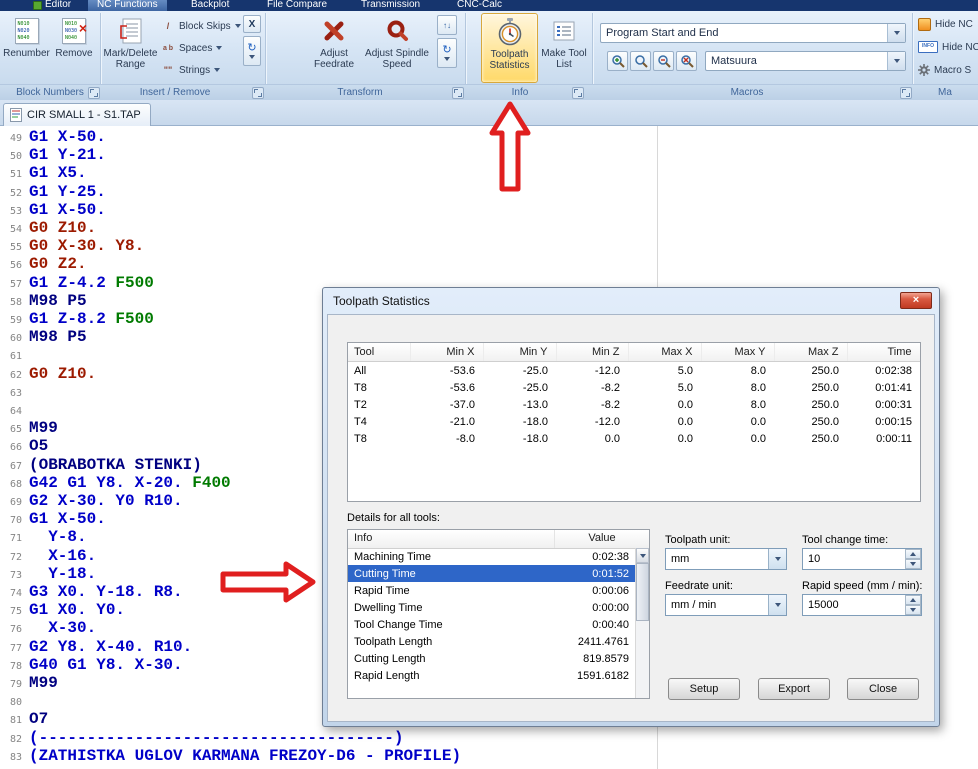 The height and width of the screenshot is (769, 978). What do you see at coordinates (201, 26) in the screenshot?
I see `block-skips-menu: / Block Skips` at bounding box center [201, 26].